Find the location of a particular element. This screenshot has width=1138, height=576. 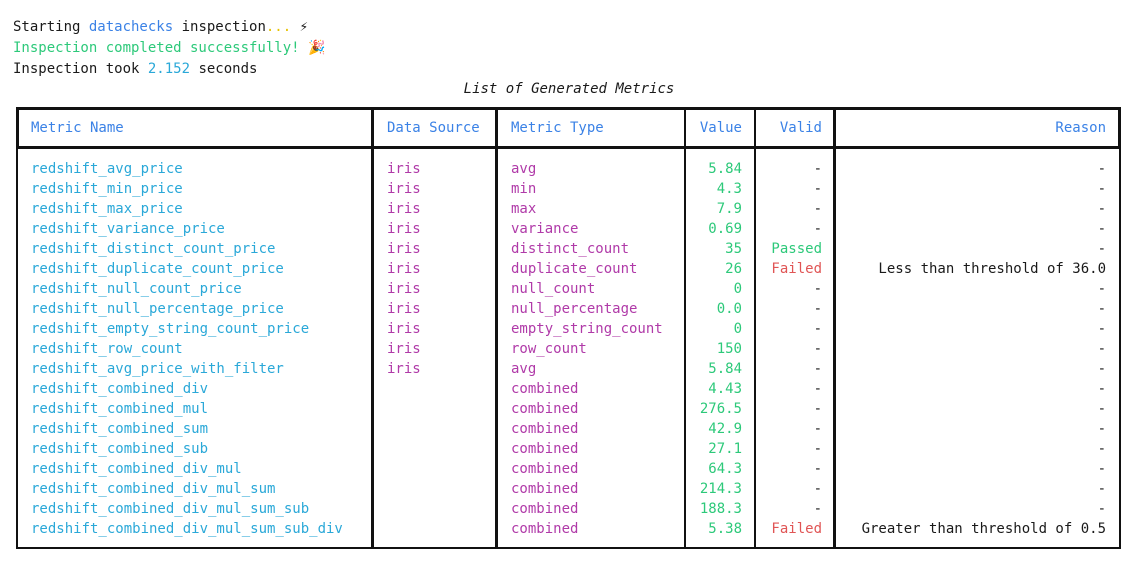

value-cell: 7.9 is located at coordinates (729, 209).